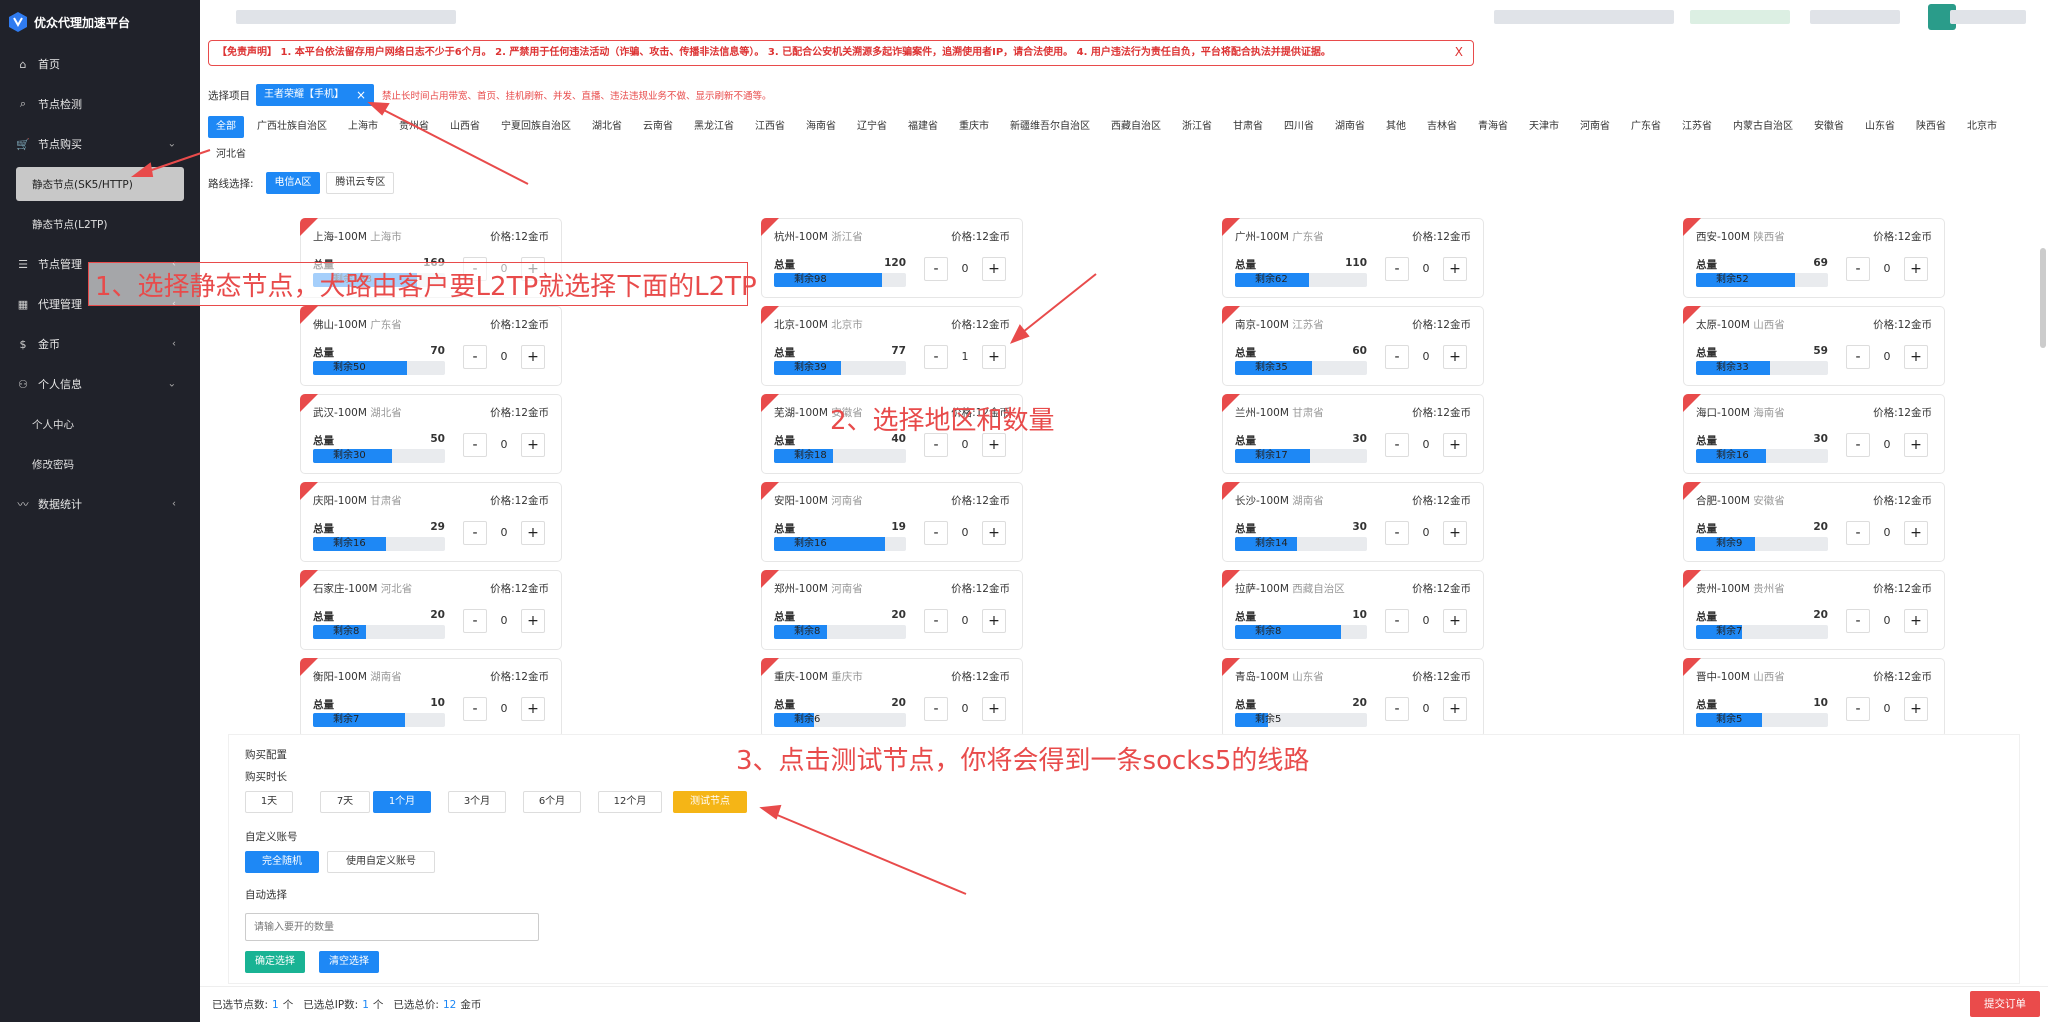 Image resolution: width=2048 pixels, height=1022 pixels. What do you see at coordinates (1814, 434) in the screenshot?
I see `node-card: 海口-100M 海南省 价格:12金币 总量 30 剩余16 -0 +` at bounding box center [1814, 434].